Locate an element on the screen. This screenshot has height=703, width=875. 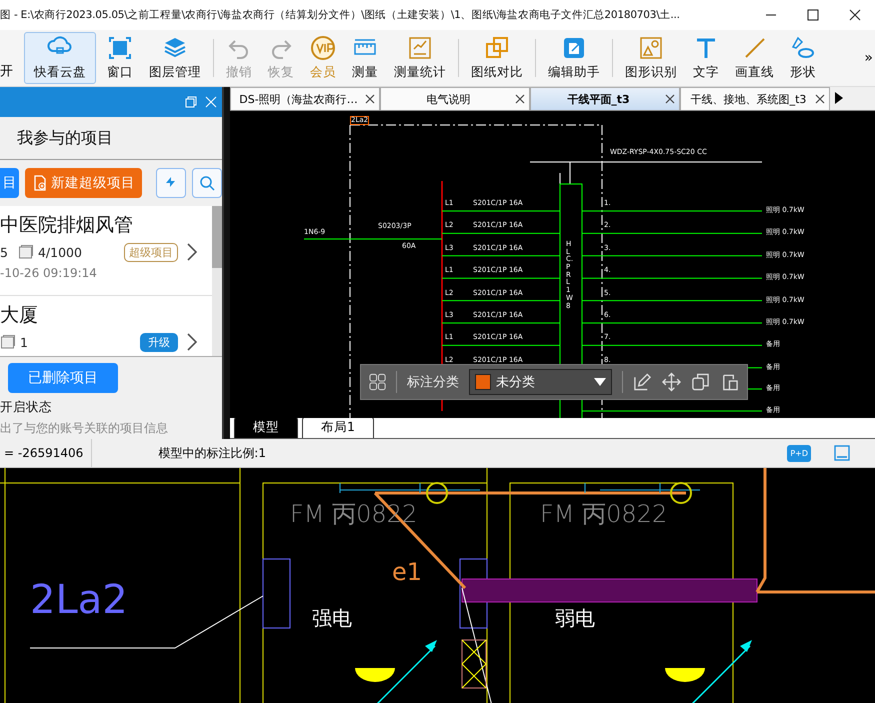
project-name: 大厦 is located at coordinates (19, 315).